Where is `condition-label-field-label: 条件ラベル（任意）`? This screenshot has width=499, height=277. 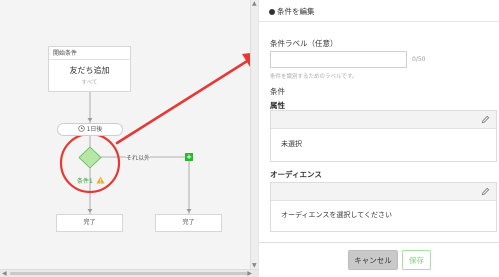
condition-label-field-label: 条件ラベル（任意） is located at coordinates (304, 43).